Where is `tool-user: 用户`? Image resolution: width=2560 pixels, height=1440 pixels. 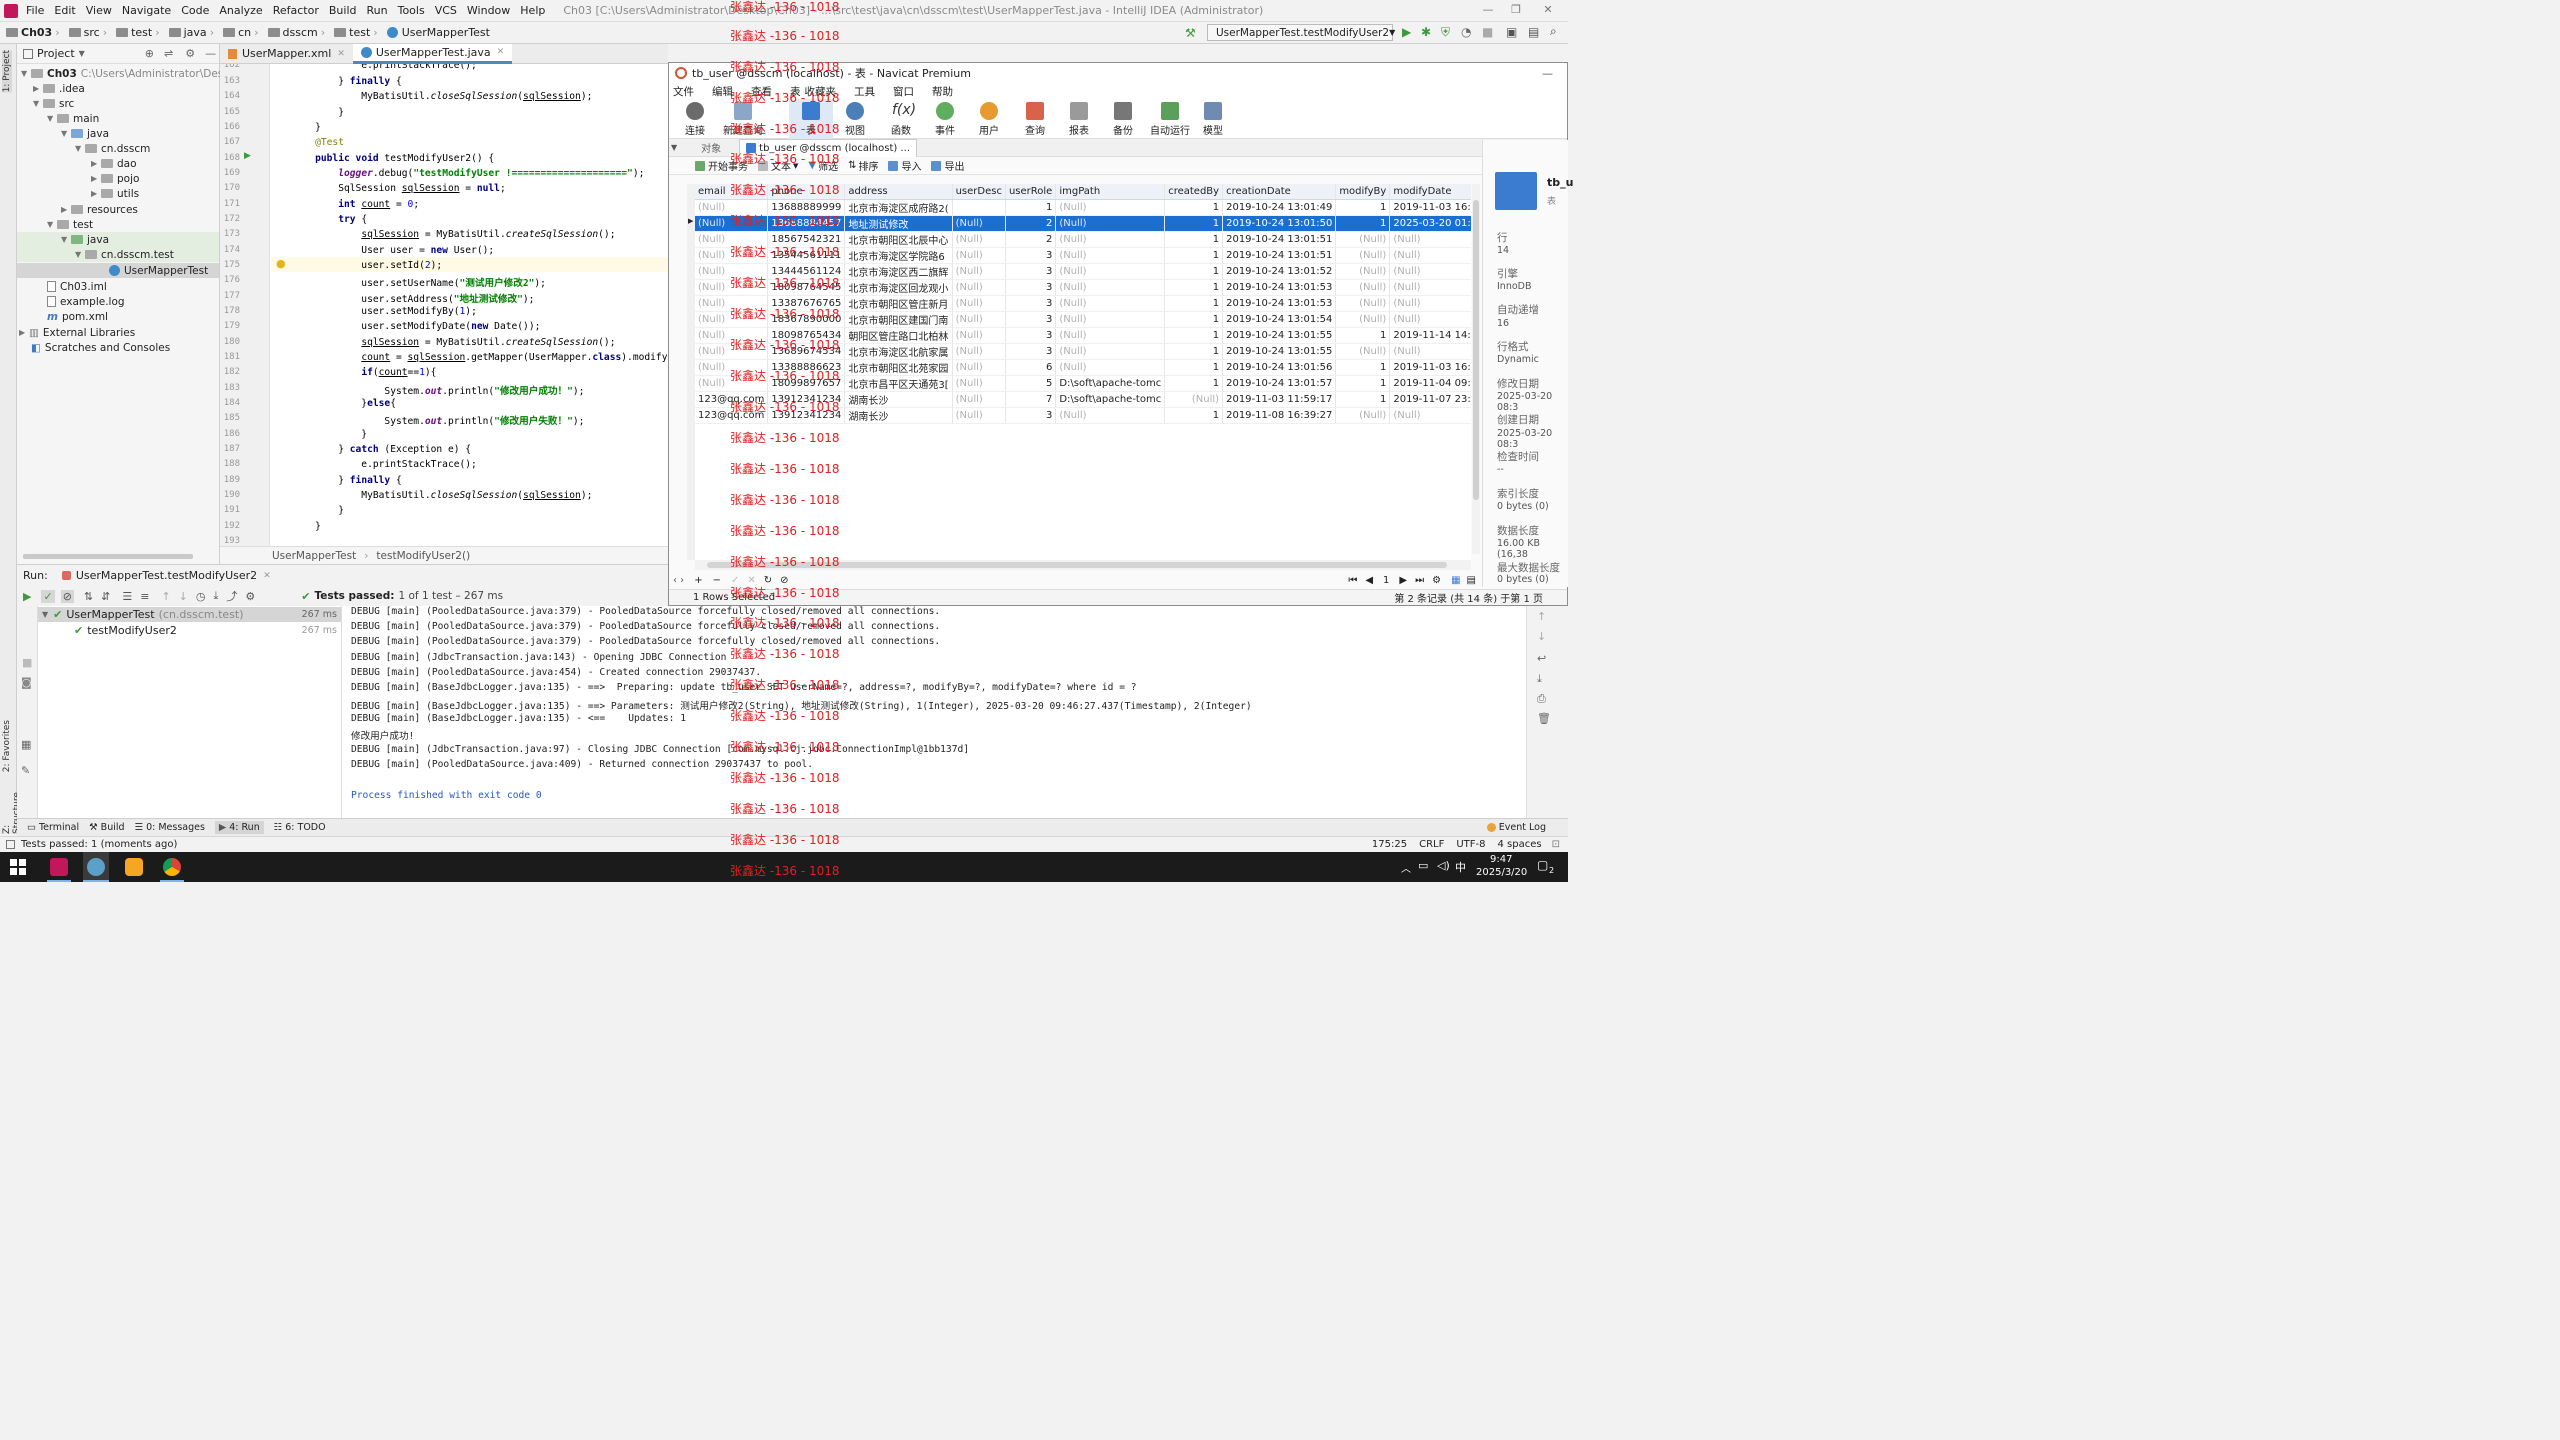 tool-user: 用户 is located at coordinates (989, 119).